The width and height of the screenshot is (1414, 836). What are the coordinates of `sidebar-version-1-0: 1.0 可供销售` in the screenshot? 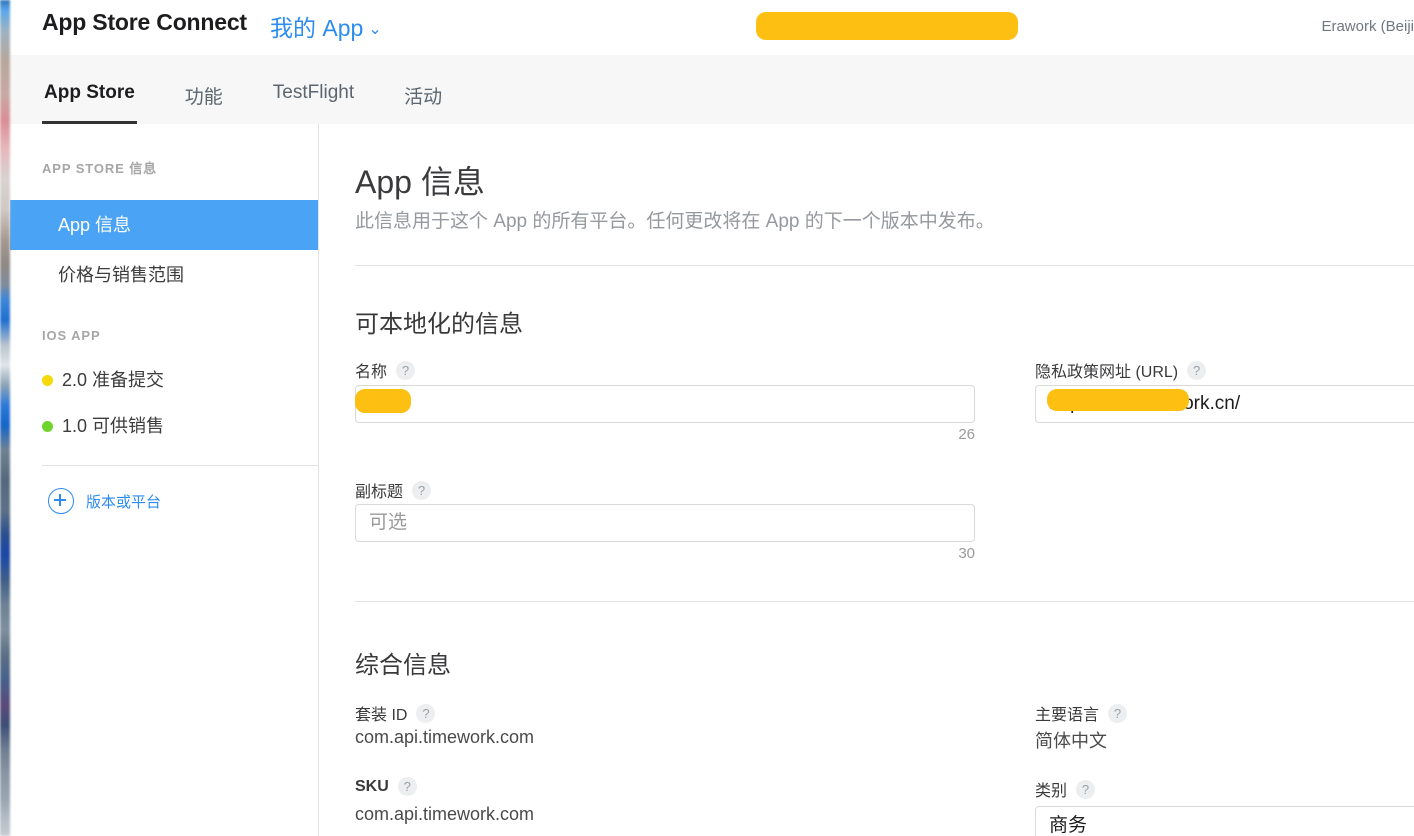 It's located at (164, 426).